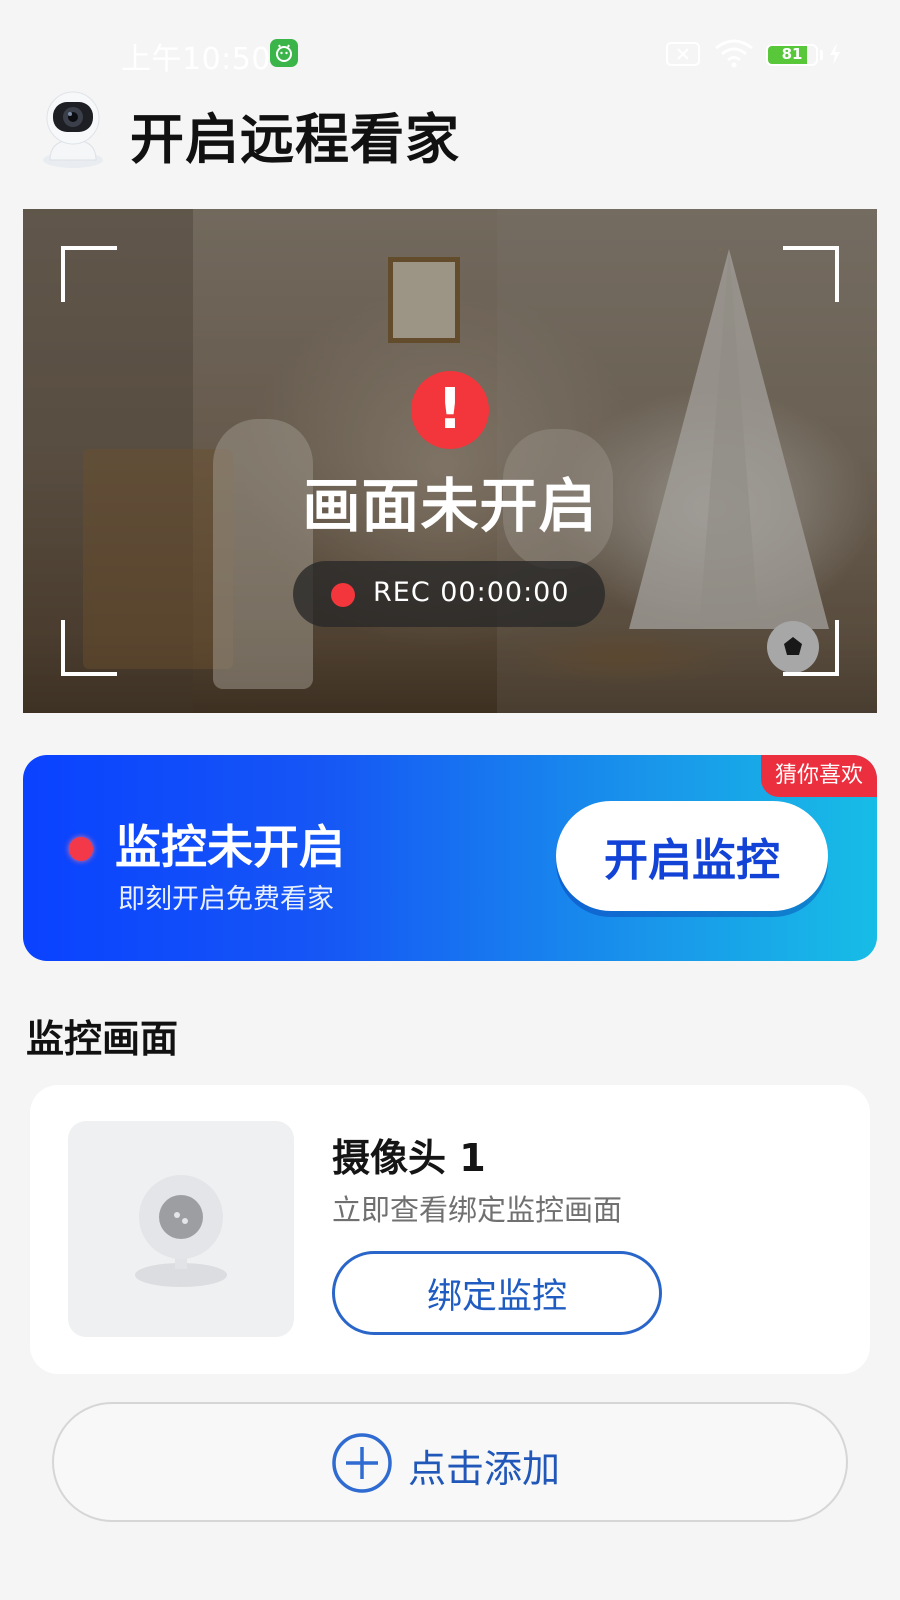 Image resolution: width=900 pixels, height=1600 pixels. Describe the element at coordinates (835, 54) in the screenshot. I see `charging-icon` at that location.